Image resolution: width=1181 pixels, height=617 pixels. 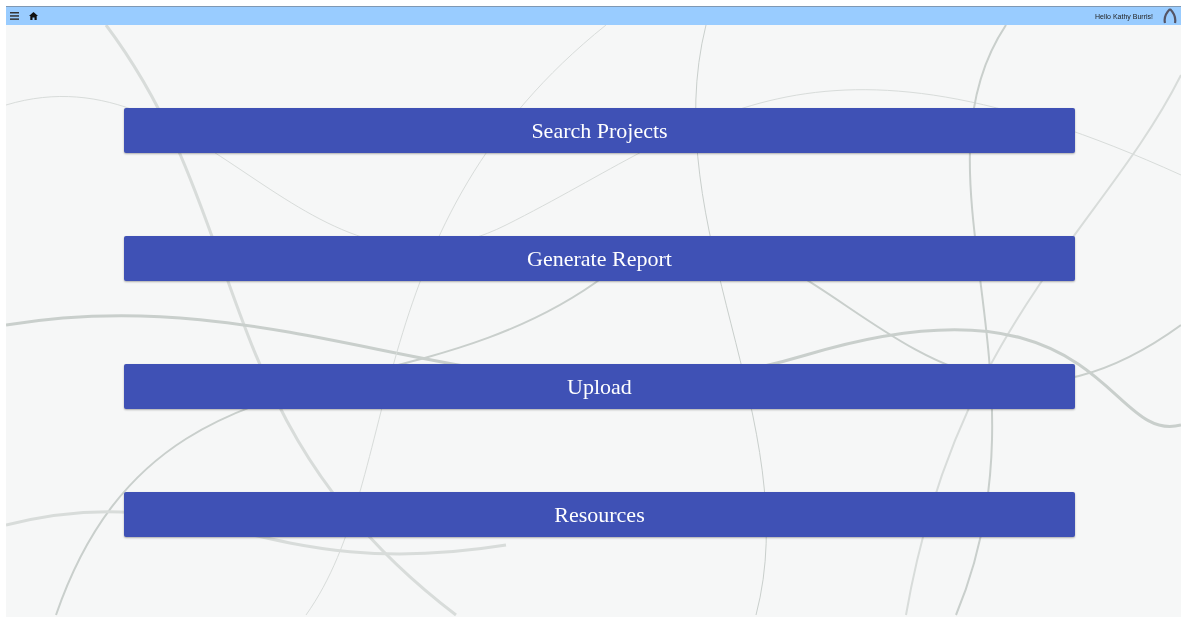 I want to click on nav-button: Upload, so click(x=599, y=386).